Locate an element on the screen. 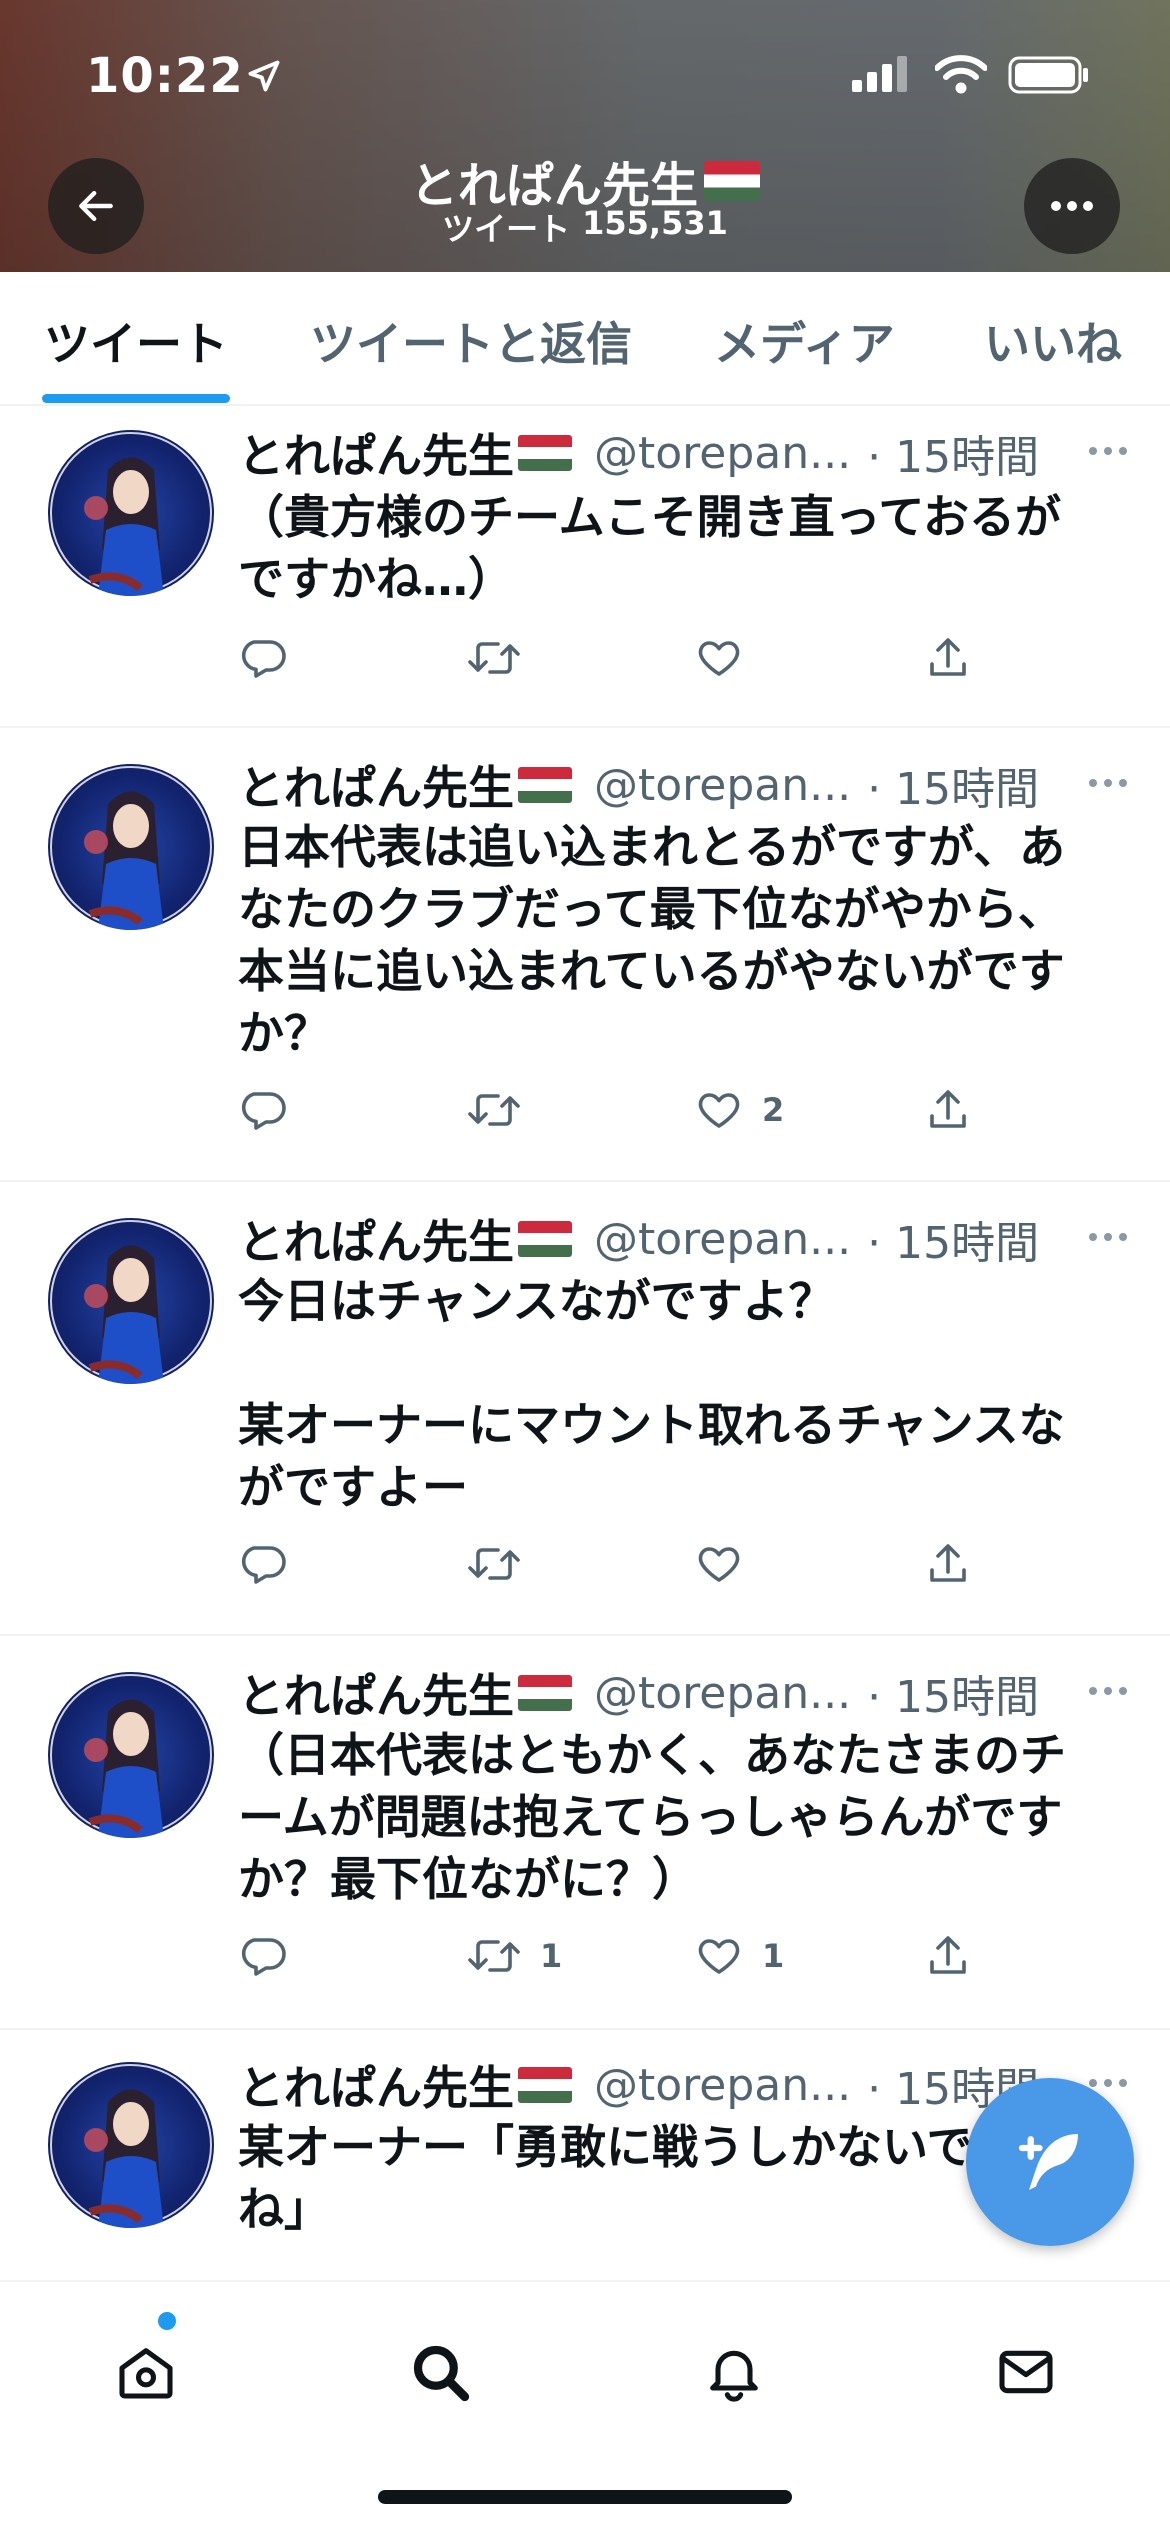 The height and width of the screenshot is (2534, 1170). compose-tweet-button is located at coordinates (1050, 2162).